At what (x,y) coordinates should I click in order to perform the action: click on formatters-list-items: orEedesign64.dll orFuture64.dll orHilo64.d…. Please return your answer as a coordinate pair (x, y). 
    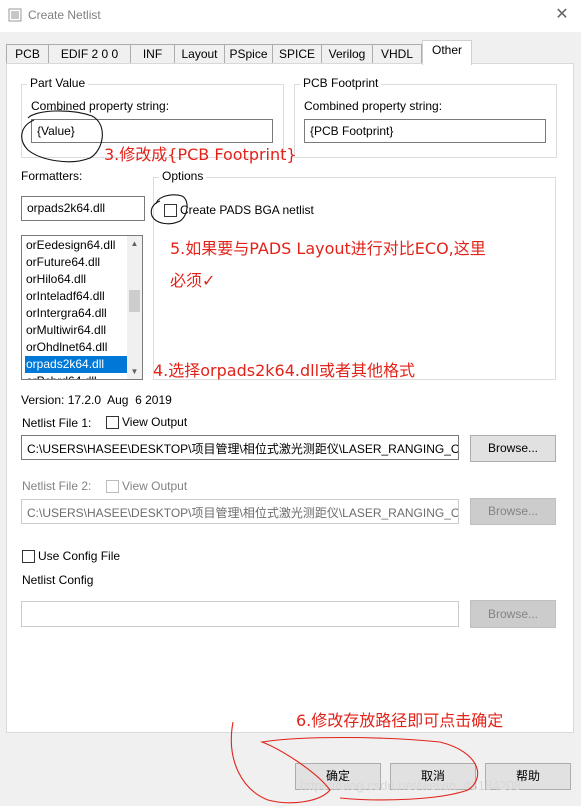
    Looking at the image, I should click on (76, 308).